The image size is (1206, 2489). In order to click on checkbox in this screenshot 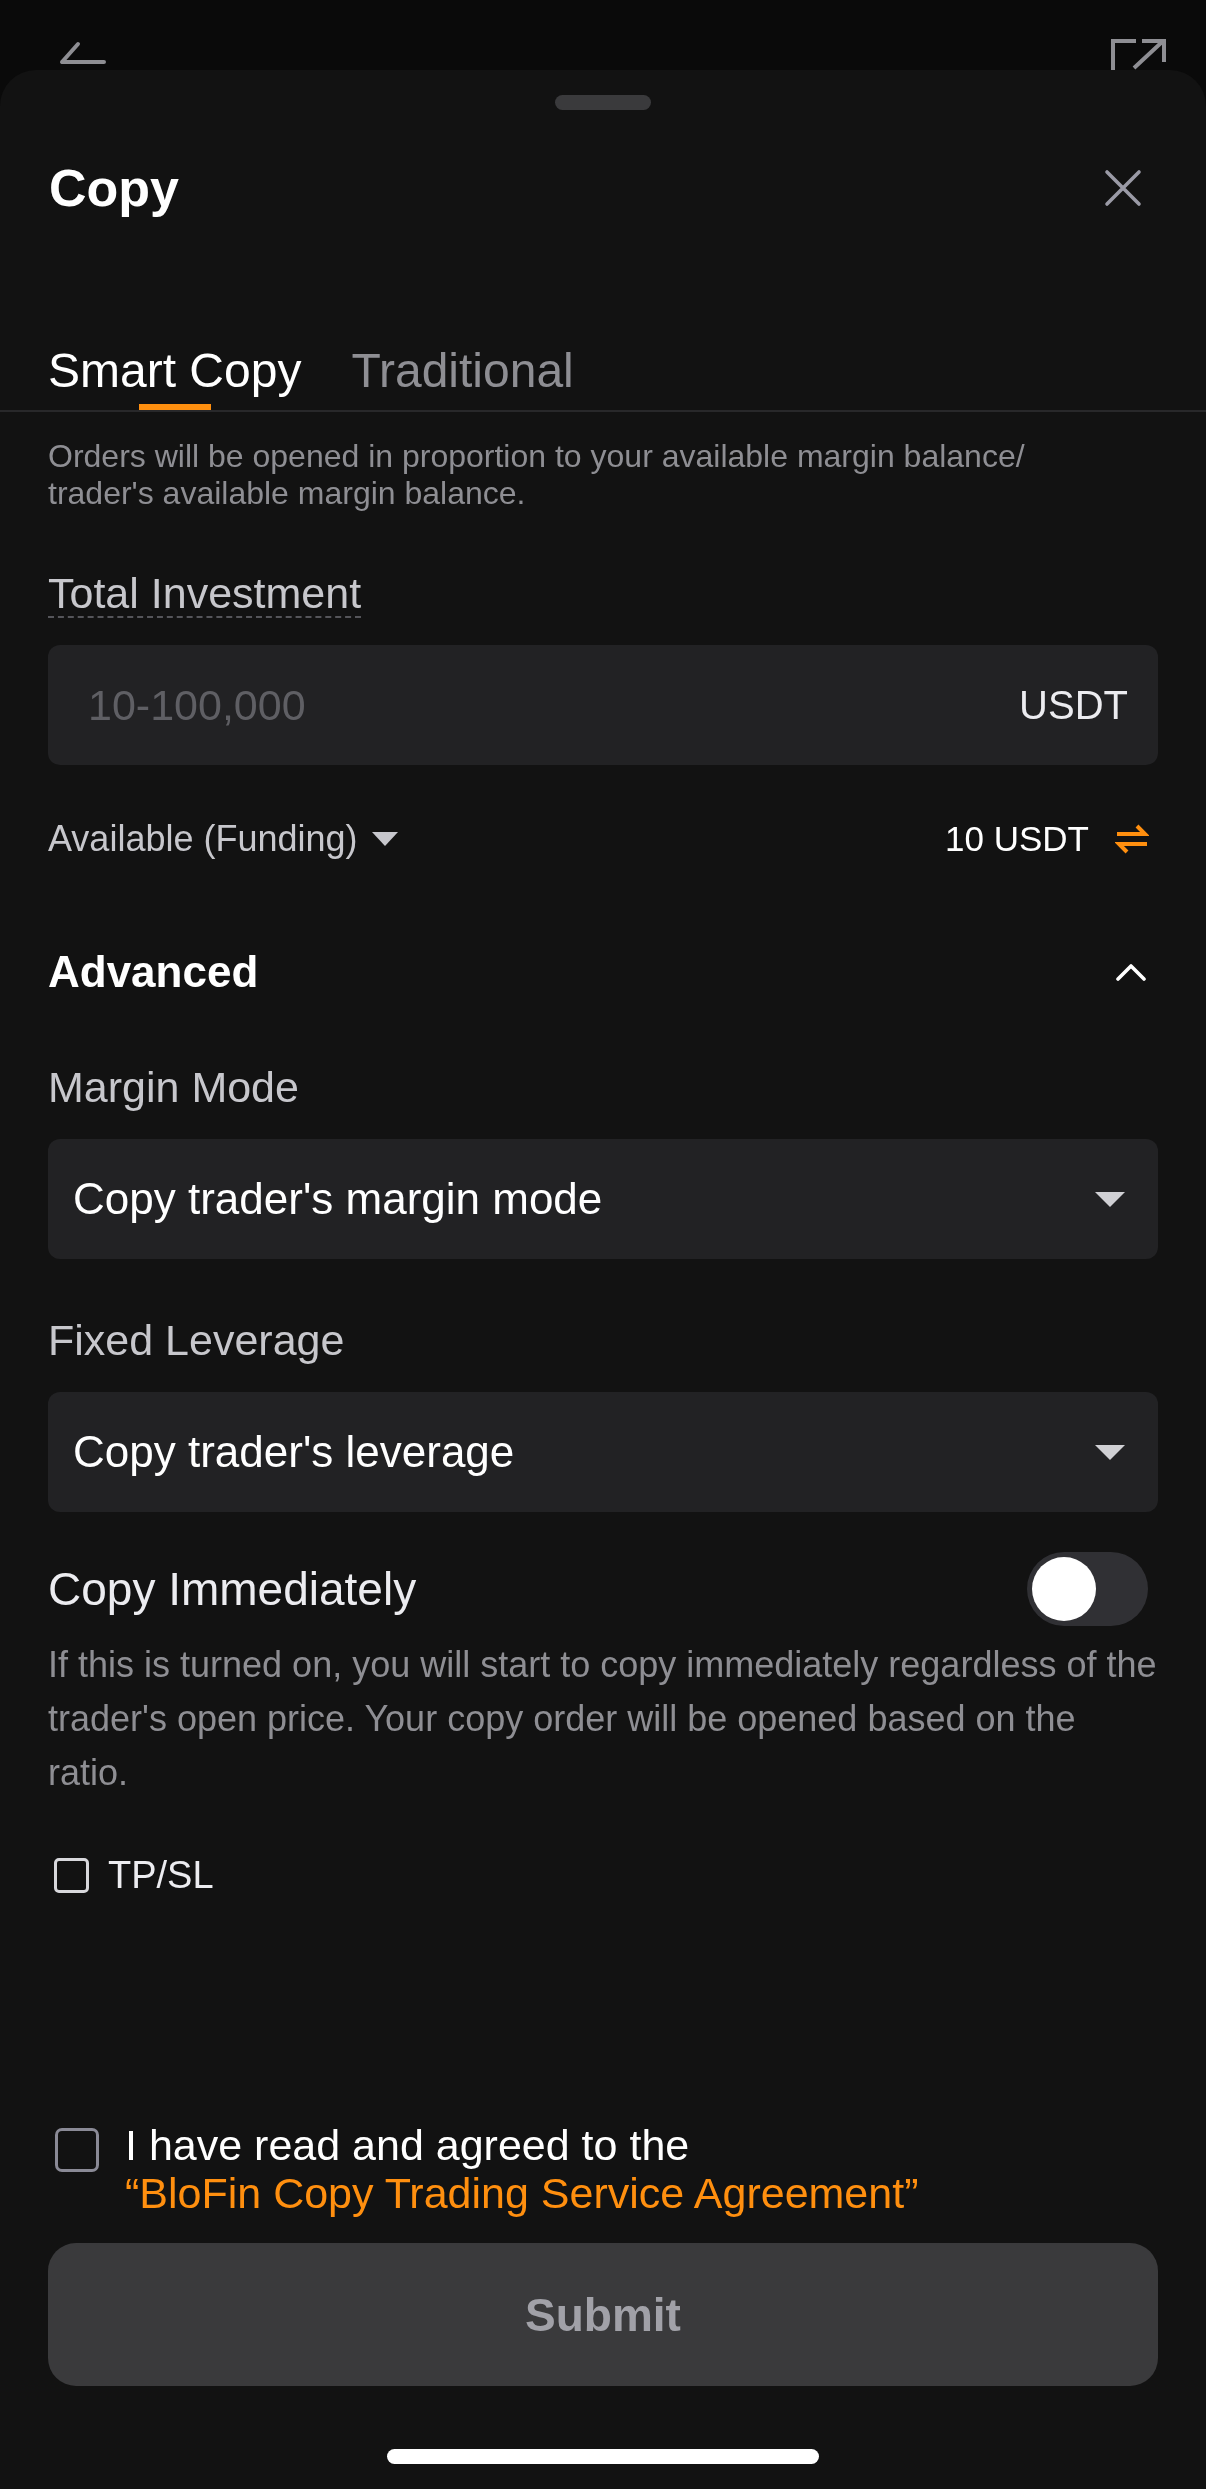, I will do `click(77, 2150)`.